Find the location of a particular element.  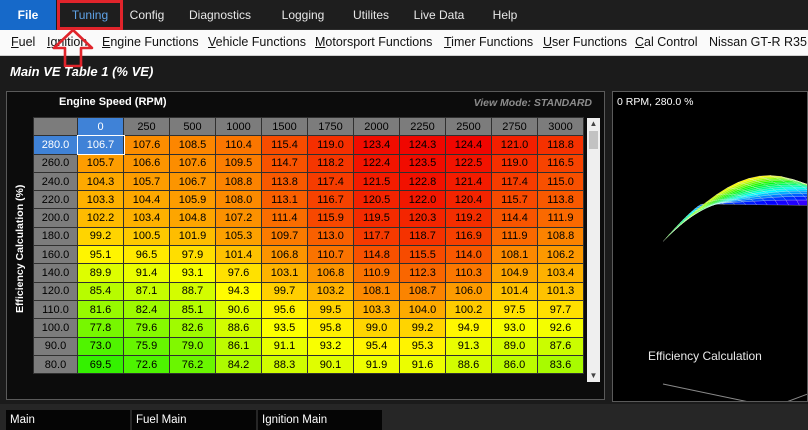

ve-cell: 99.0 is located at coordinates (376, 328).